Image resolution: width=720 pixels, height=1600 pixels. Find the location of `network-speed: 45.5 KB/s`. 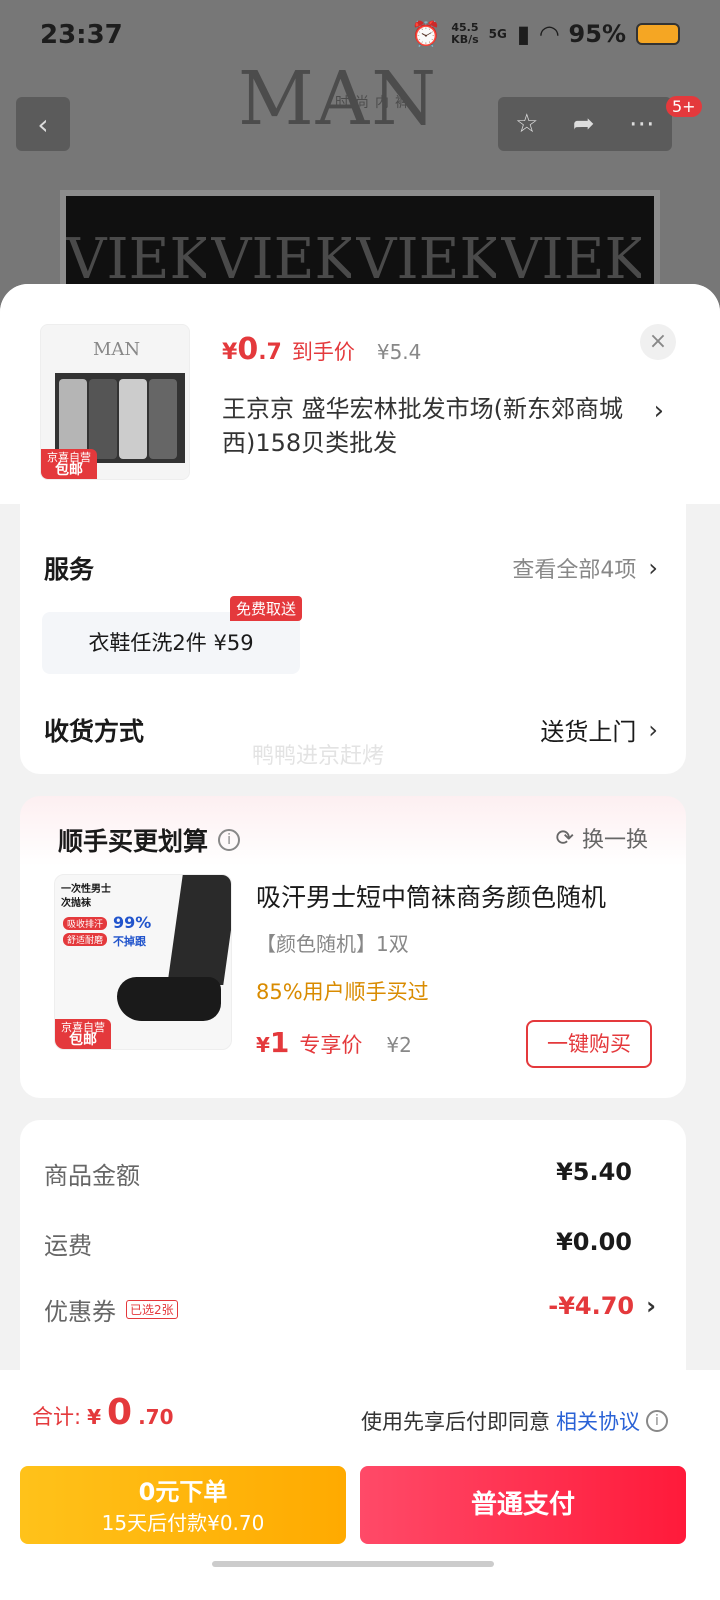

network-speed: 45.5 KB/s is located at coordinates (464, 34).